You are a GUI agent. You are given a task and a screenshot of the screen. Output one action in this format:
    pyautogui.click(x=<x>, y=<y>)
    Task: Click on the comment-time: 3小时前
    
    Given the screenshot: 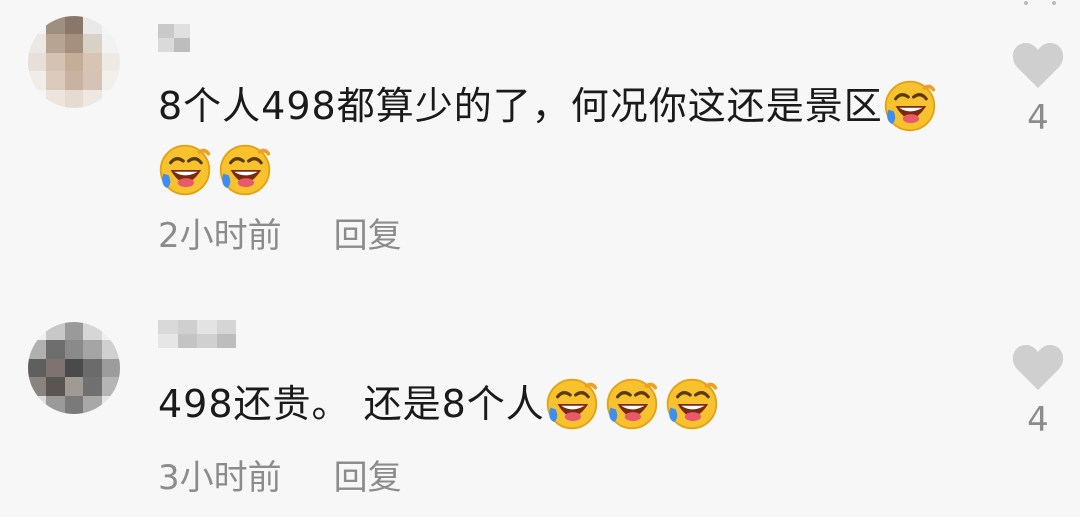 What is the action you would take?
    pyautogui.click(x=220, y=478)
    